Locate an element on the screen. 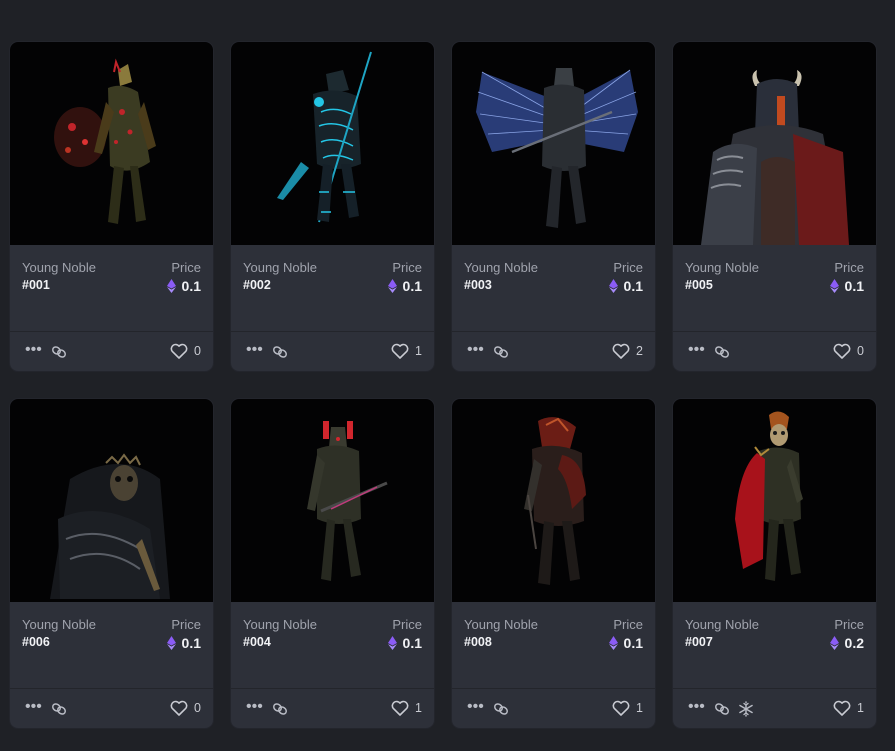 This screenshot has width=895, height=751. token-id: #001 is located at coordinates (36, 285).